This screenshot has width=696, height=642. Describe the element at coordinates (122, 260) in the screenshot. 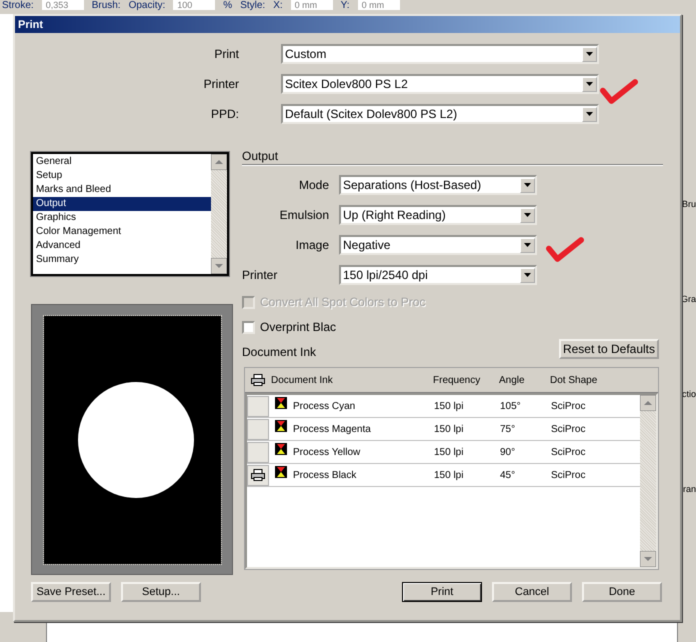

I see `list-item: Summary` at that location.